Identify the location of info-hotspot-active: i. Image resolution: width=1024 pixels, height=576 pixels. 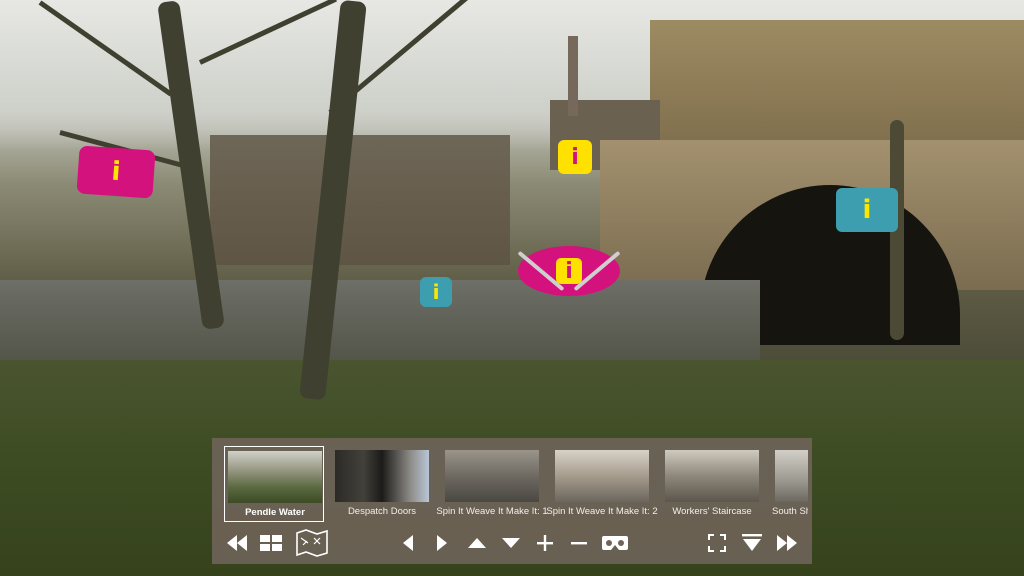
(569, 271).